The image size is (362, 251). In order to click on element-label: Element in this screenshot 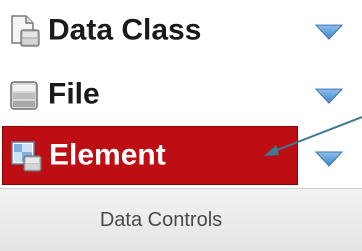, I will do `click(107, 154)`.